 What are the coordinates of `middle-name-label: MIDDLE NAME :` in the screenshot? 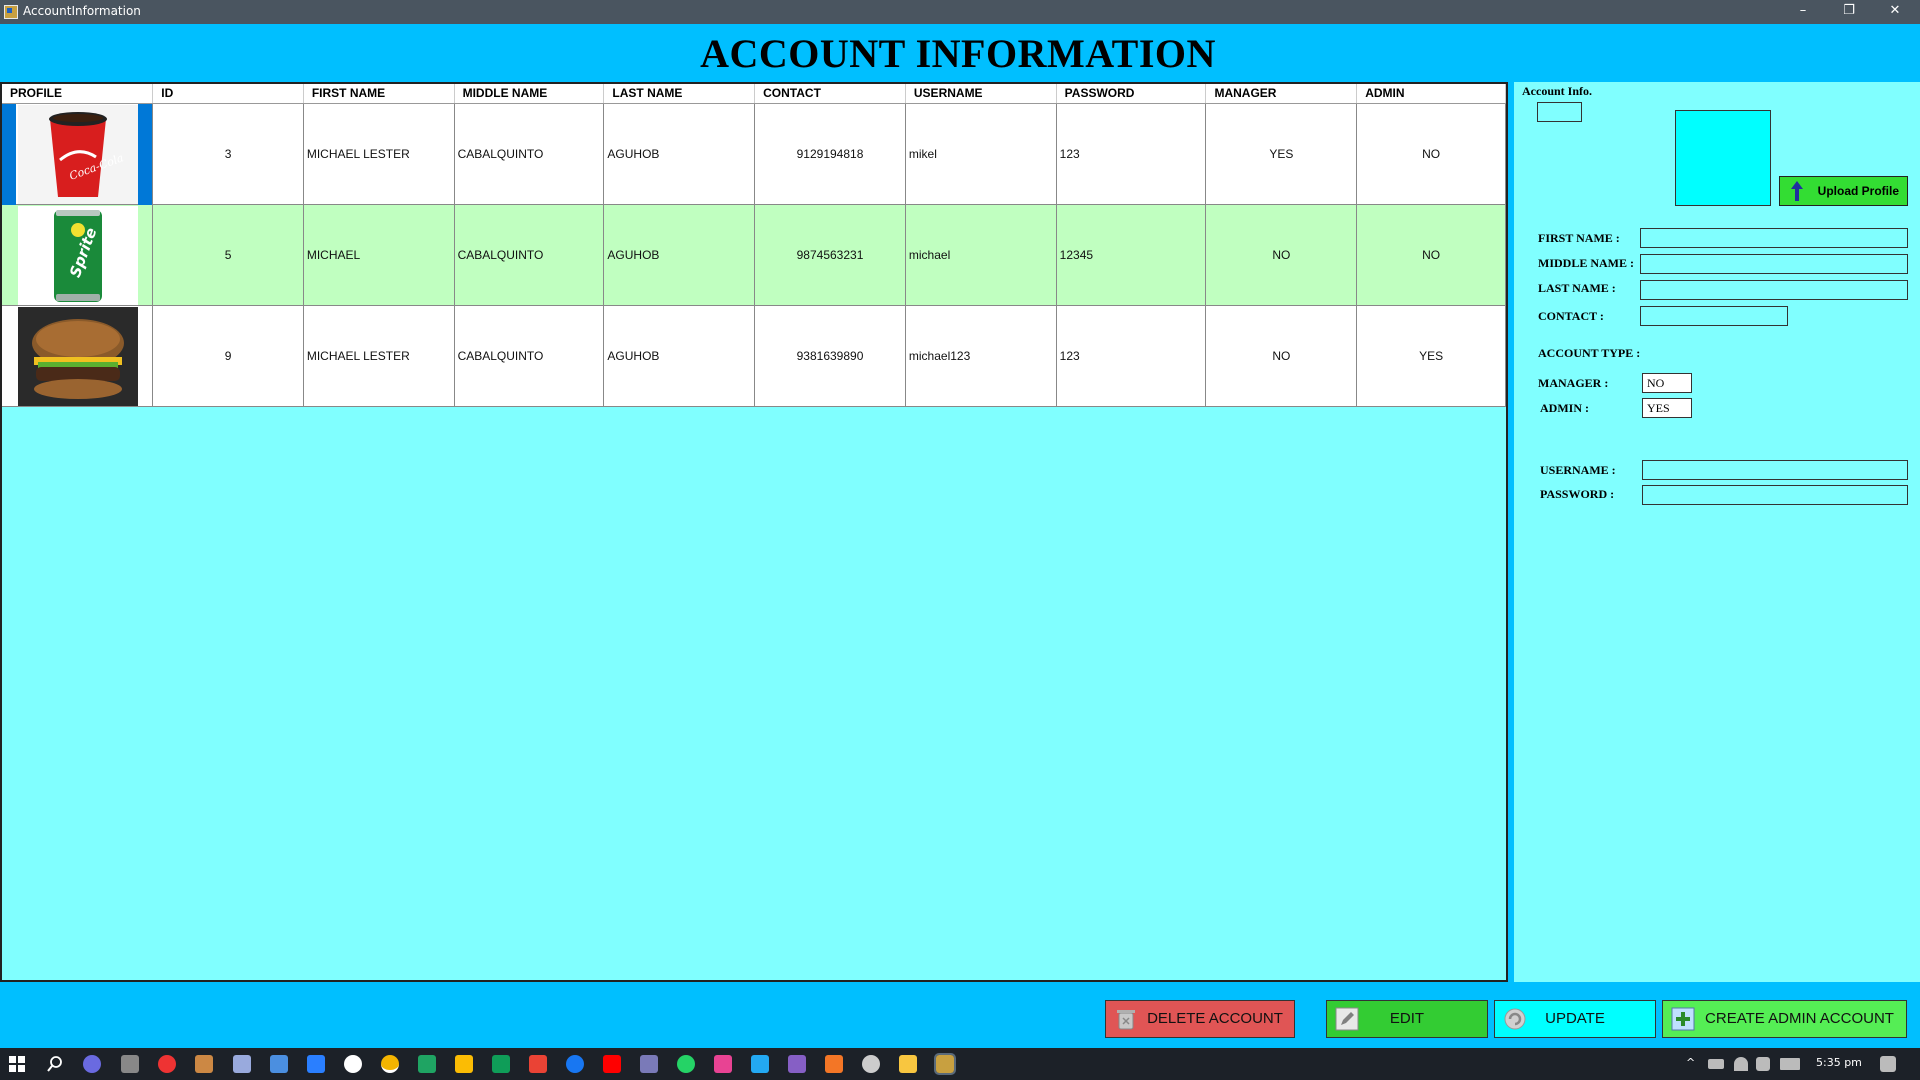 It's located at (1586, 263).